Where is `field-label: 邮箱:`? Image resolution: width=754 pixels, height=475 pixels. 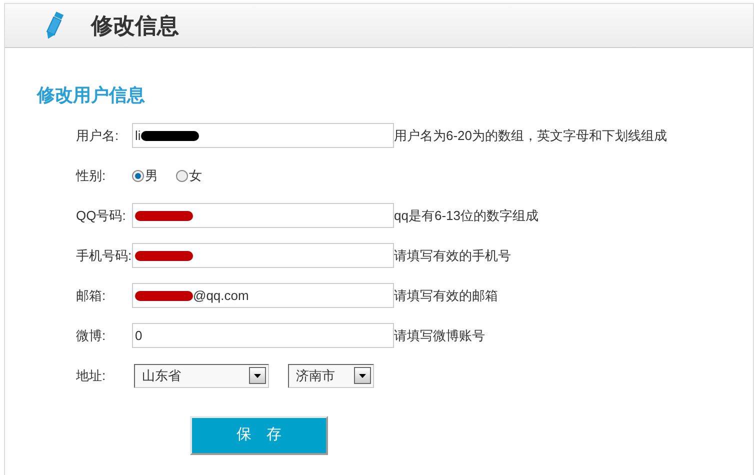
field-label: 邮箱: is located at coordinates (91, 295).